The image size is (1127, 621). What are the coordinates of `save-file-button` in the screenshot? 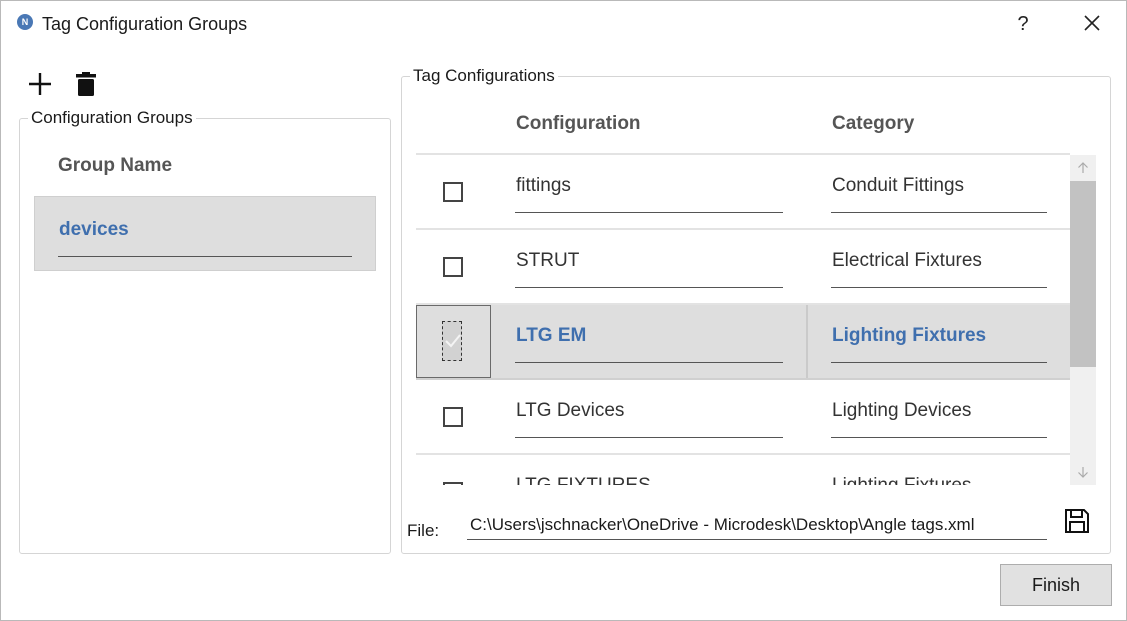 It's located at (1077, 521).